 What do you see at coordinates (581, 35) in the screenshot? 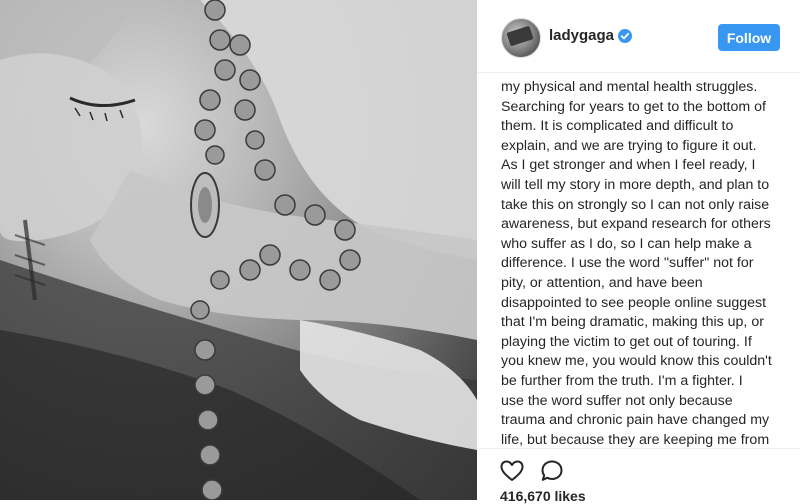
I see `username: ladygaga` at bounding box center [581, 35].